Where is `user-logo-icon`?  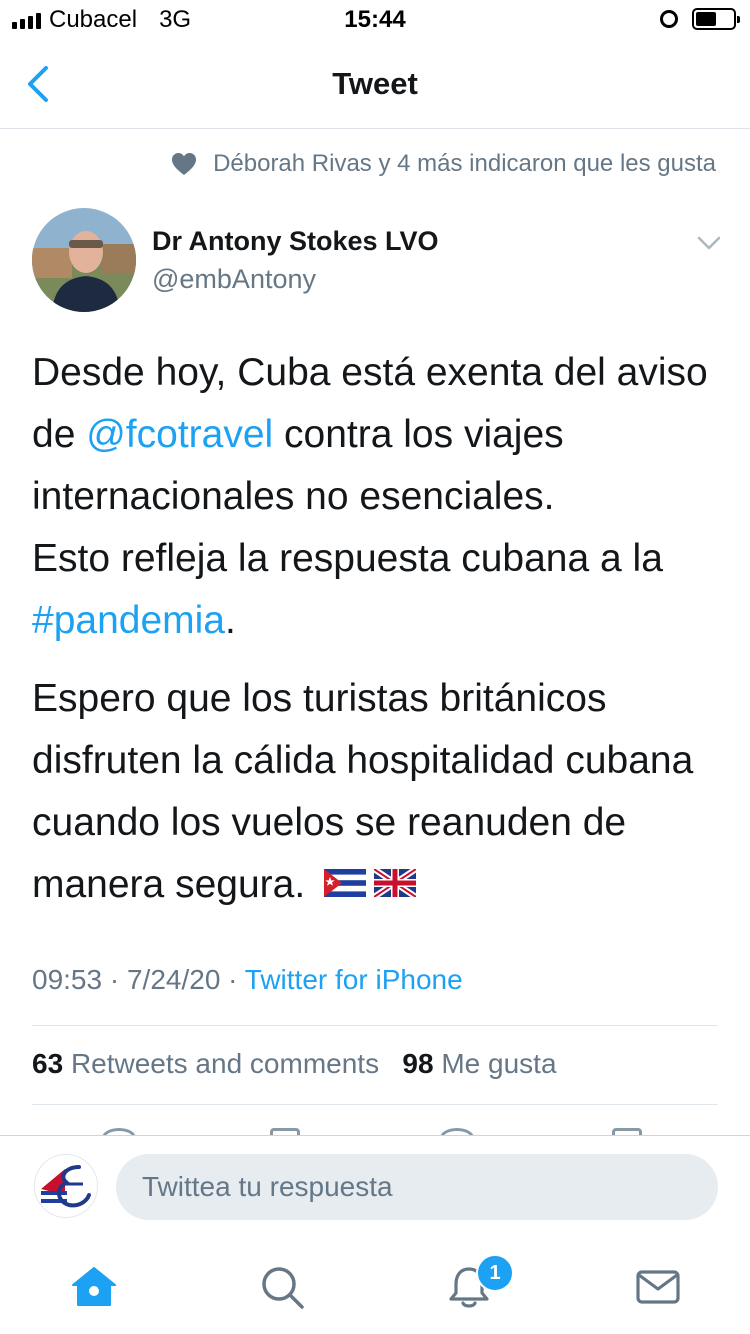 user-logo-icon is located at coordinates (66, 1186).